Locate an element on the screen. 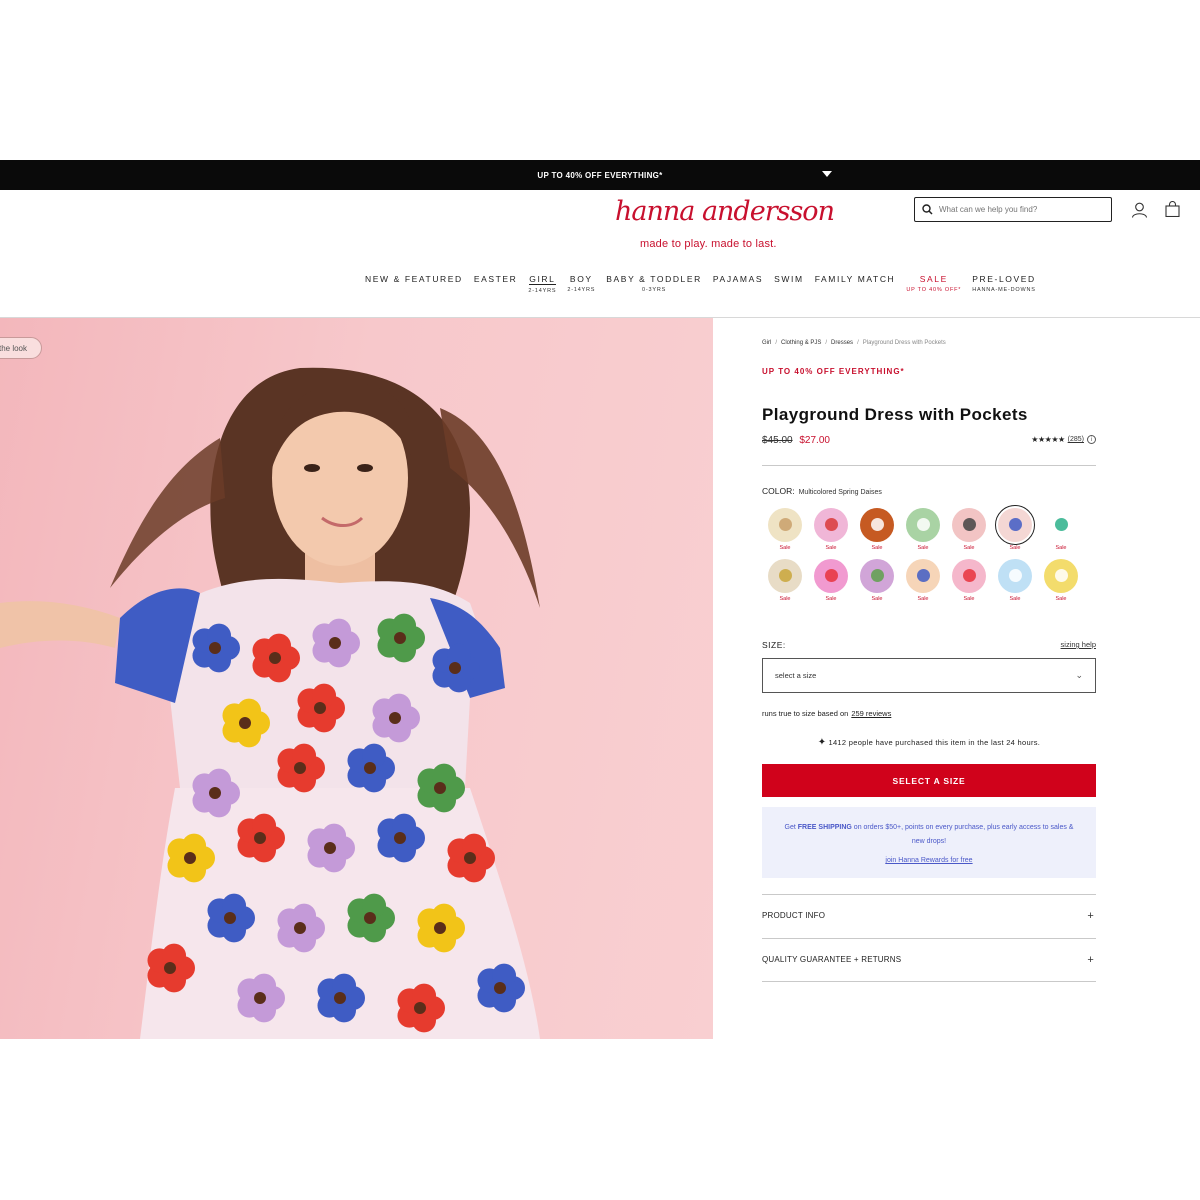  color-swatch-pink-apple: Sale is located at coordinates (831, 529).